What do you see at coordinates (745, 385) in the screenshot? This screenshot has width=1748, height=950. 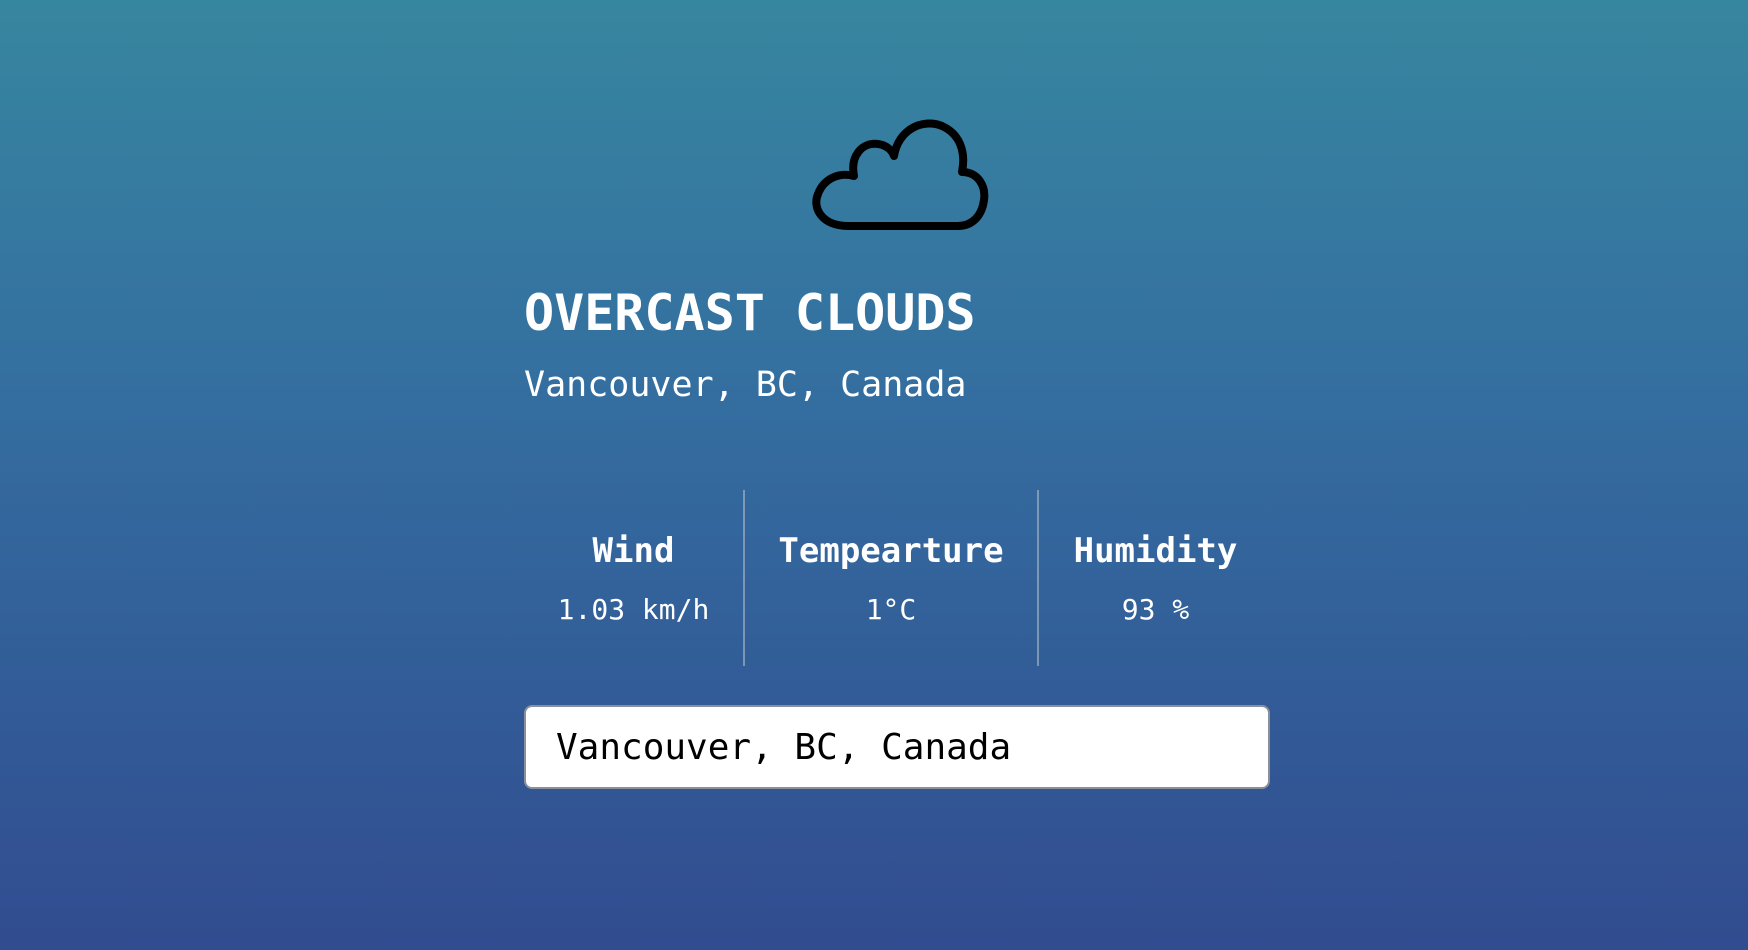 I see `location-label: Vancouver, BC, Canada` at bounding box center [745, 385].